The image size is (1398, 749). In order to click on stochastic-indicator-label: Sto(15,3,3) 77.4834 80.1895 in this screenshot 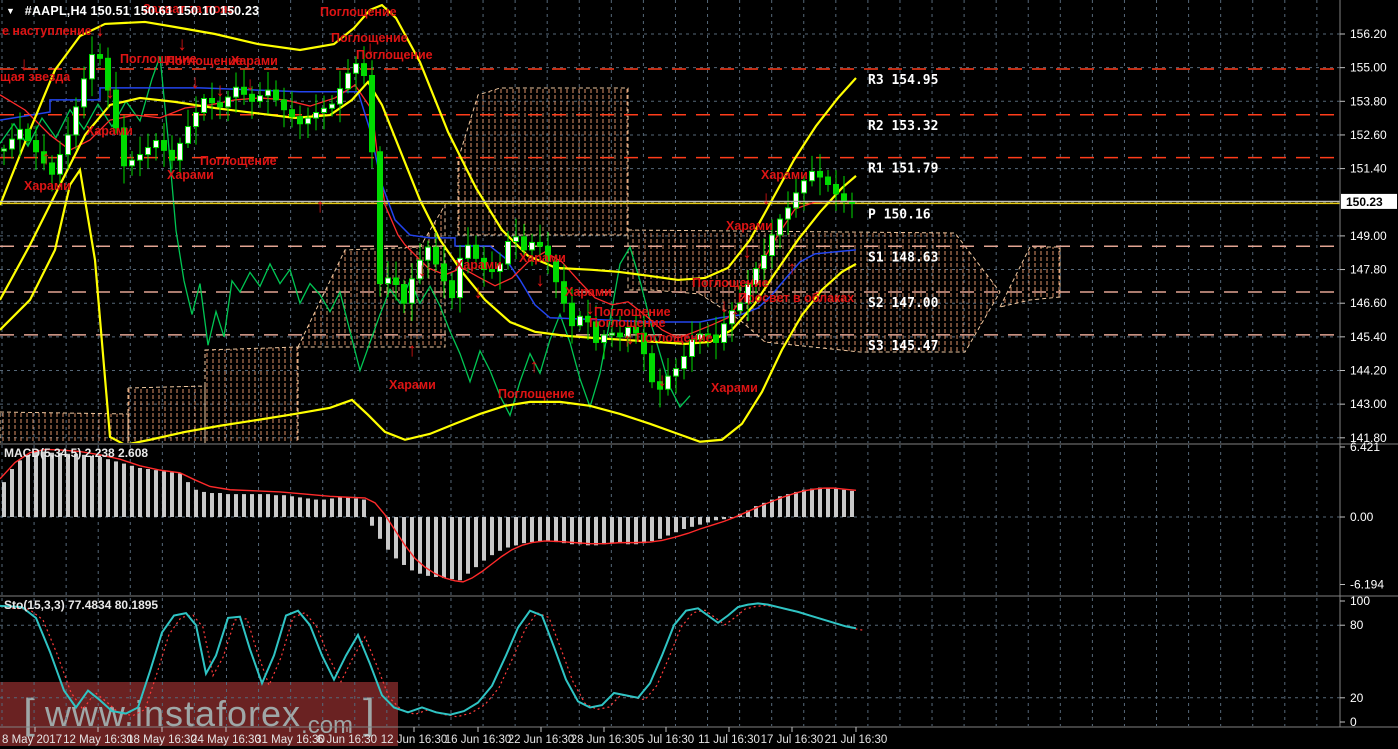, I will do `click(81, 605)`.